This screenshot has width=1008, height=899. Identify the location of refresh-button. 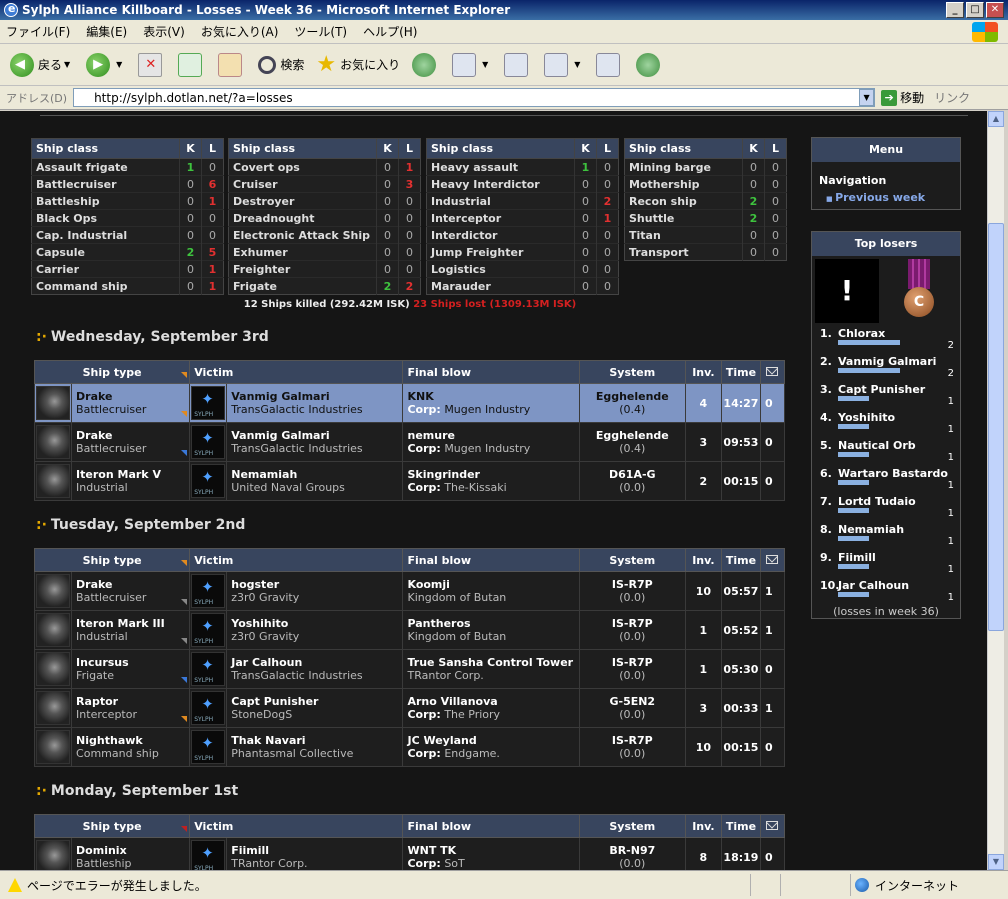
(192, 64).